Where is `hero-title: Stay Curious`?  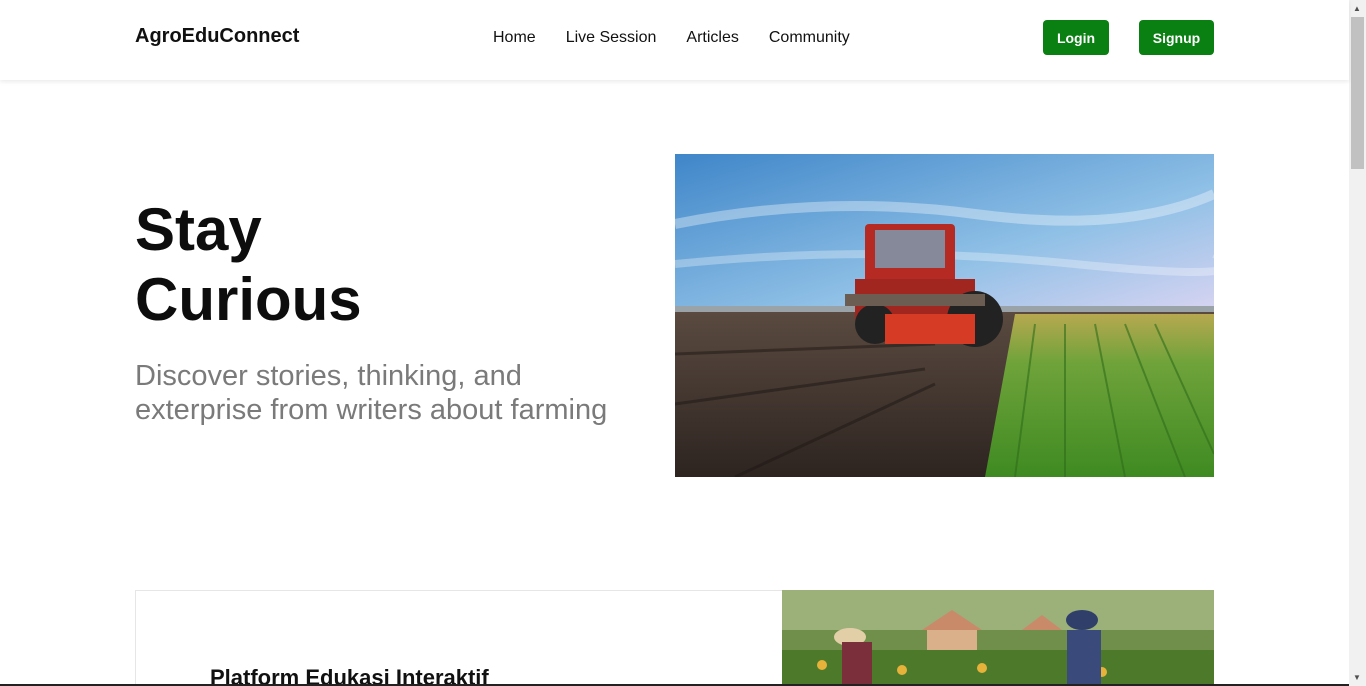
hero-title: Stay Curious is located at coordinates (335, 265).